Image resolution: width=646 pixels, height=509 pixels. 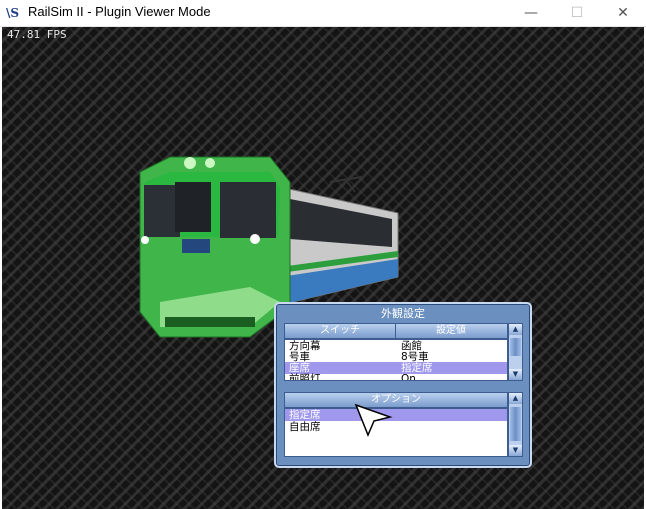 I want to click on option-list-header: オプション, so click(x=396, y=400).